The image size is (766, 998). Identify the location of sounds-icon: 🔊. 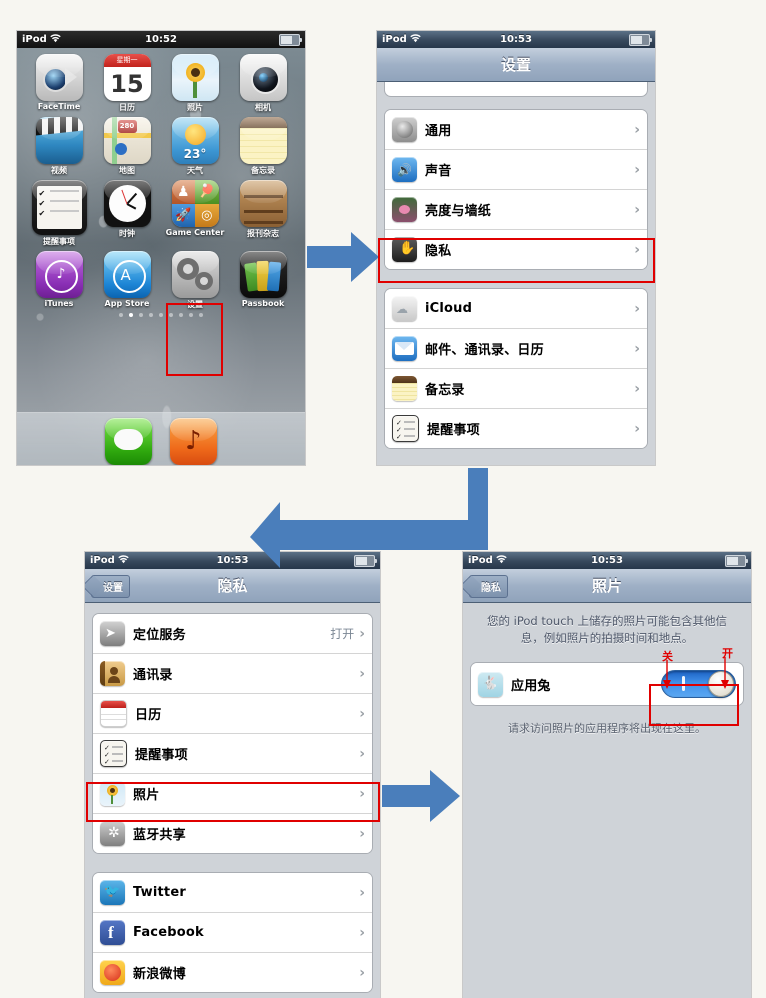
(404, 169).